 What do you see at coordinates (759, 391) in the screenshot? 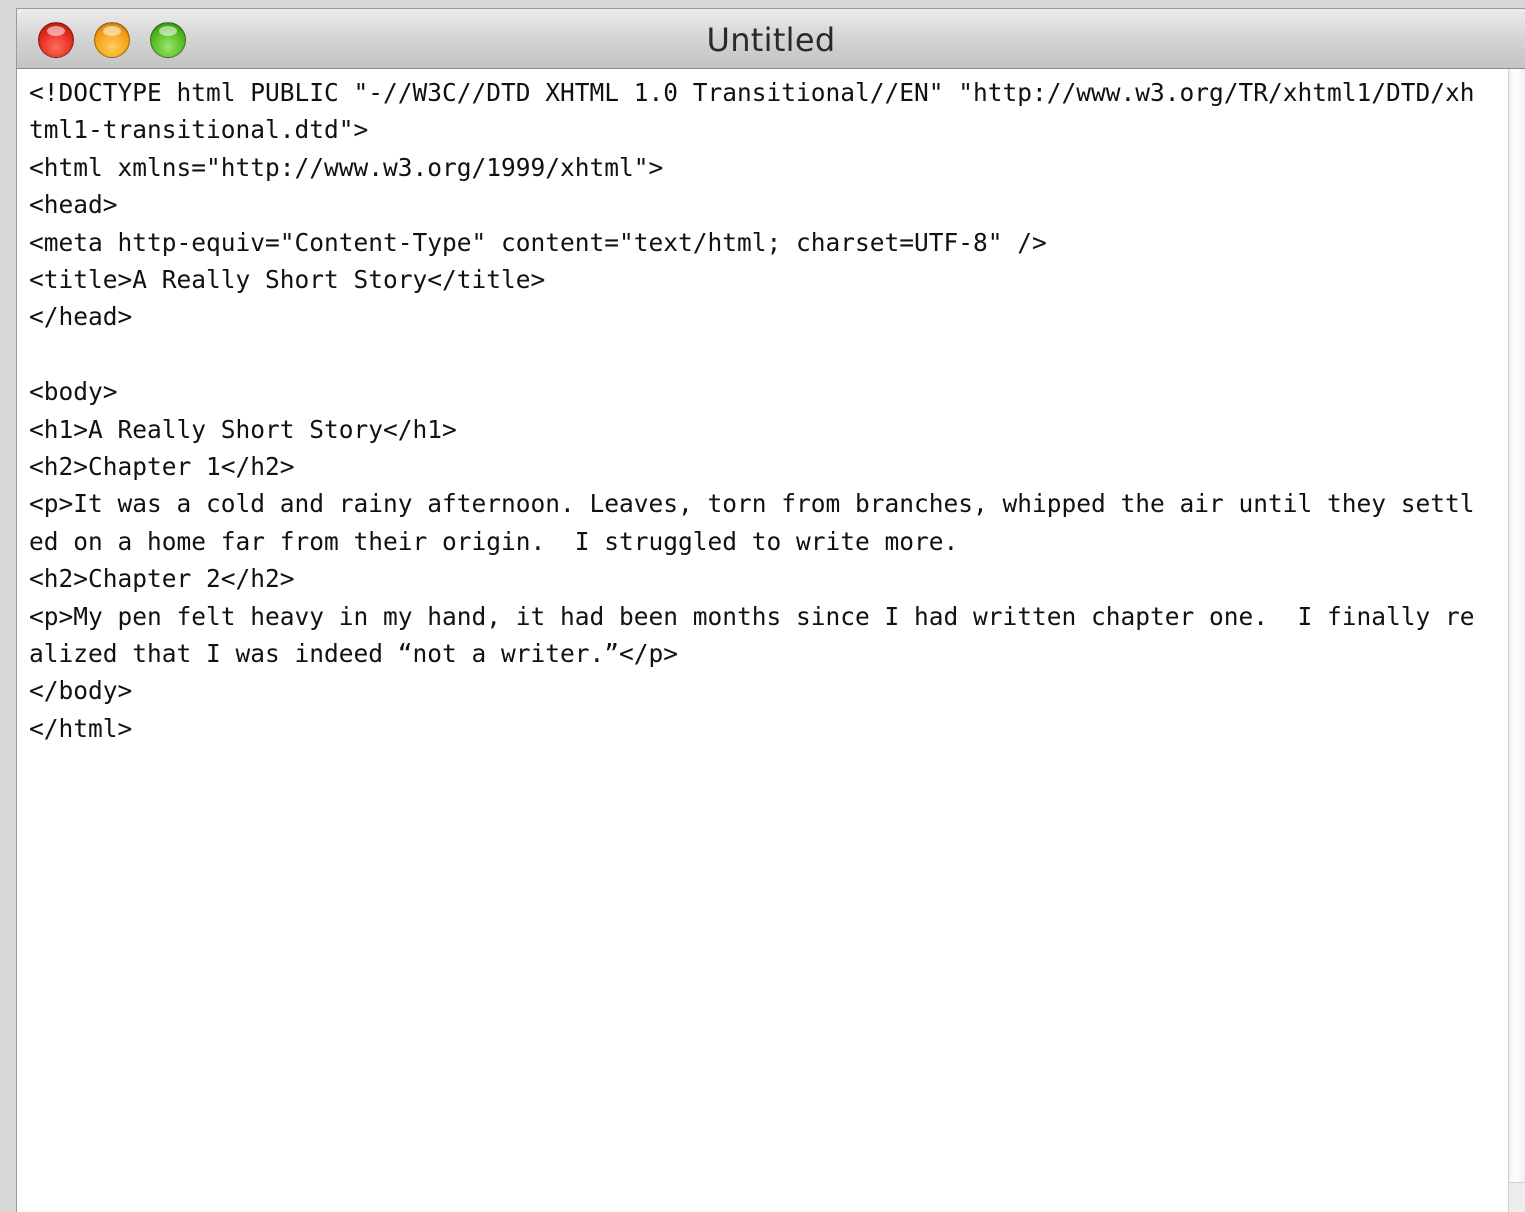
I see `code-line: <body>` at bounding box center [759, 391].